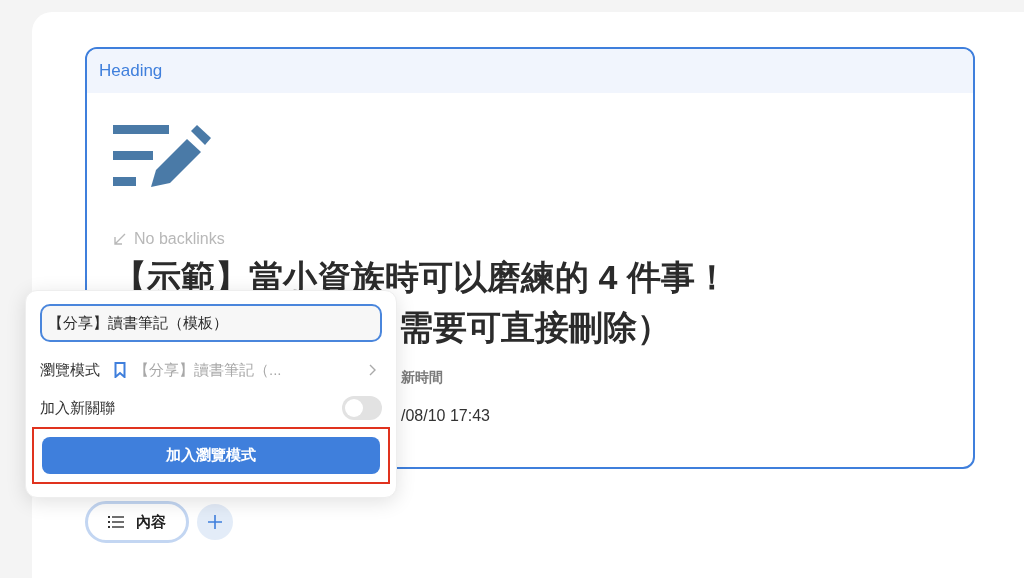 The width and height of the screenshot is (1024, 578). I want to click on search-field: 【分享】讀書筆記（模板）, so click(211, 323).